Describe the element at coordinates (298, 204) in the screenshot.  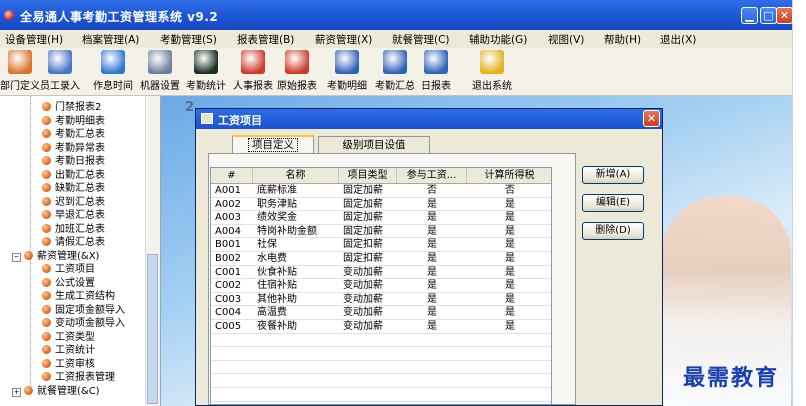
I see `table-cell: 职务津贴` at that location.